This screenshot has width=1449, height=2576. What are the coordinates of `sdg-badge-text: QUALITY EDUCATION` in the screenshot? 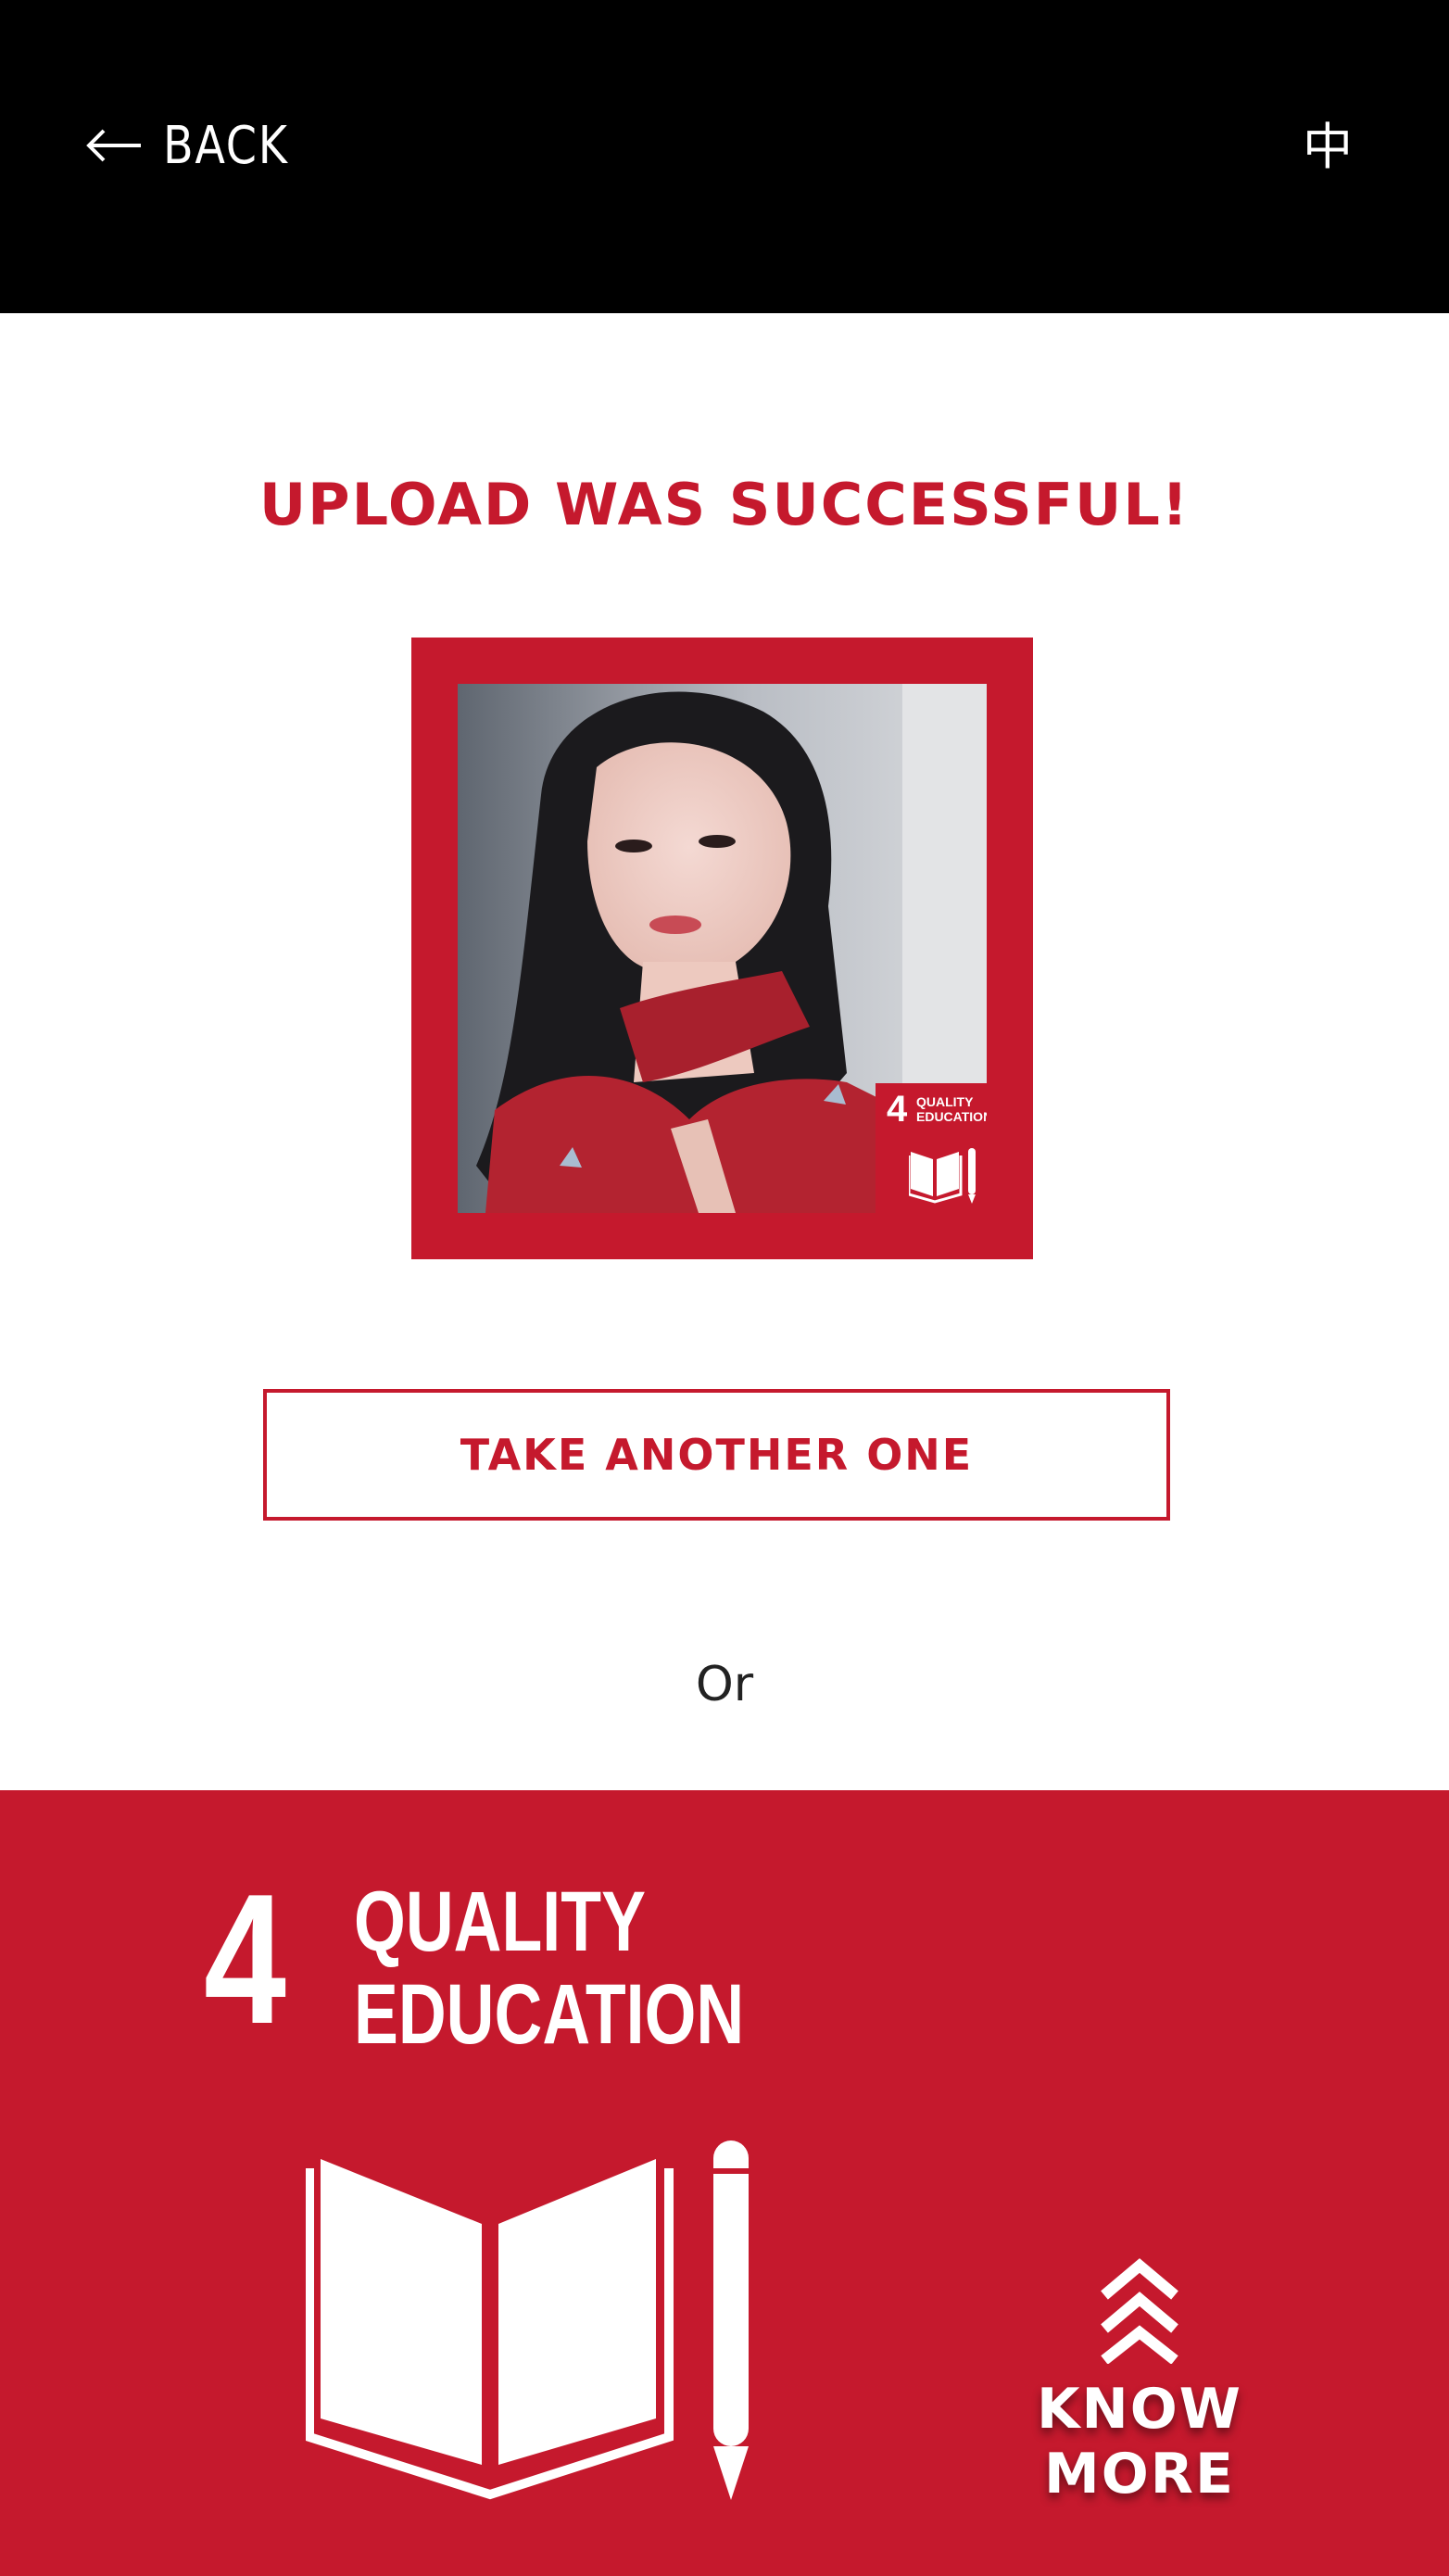 It's located at (951, 1109).